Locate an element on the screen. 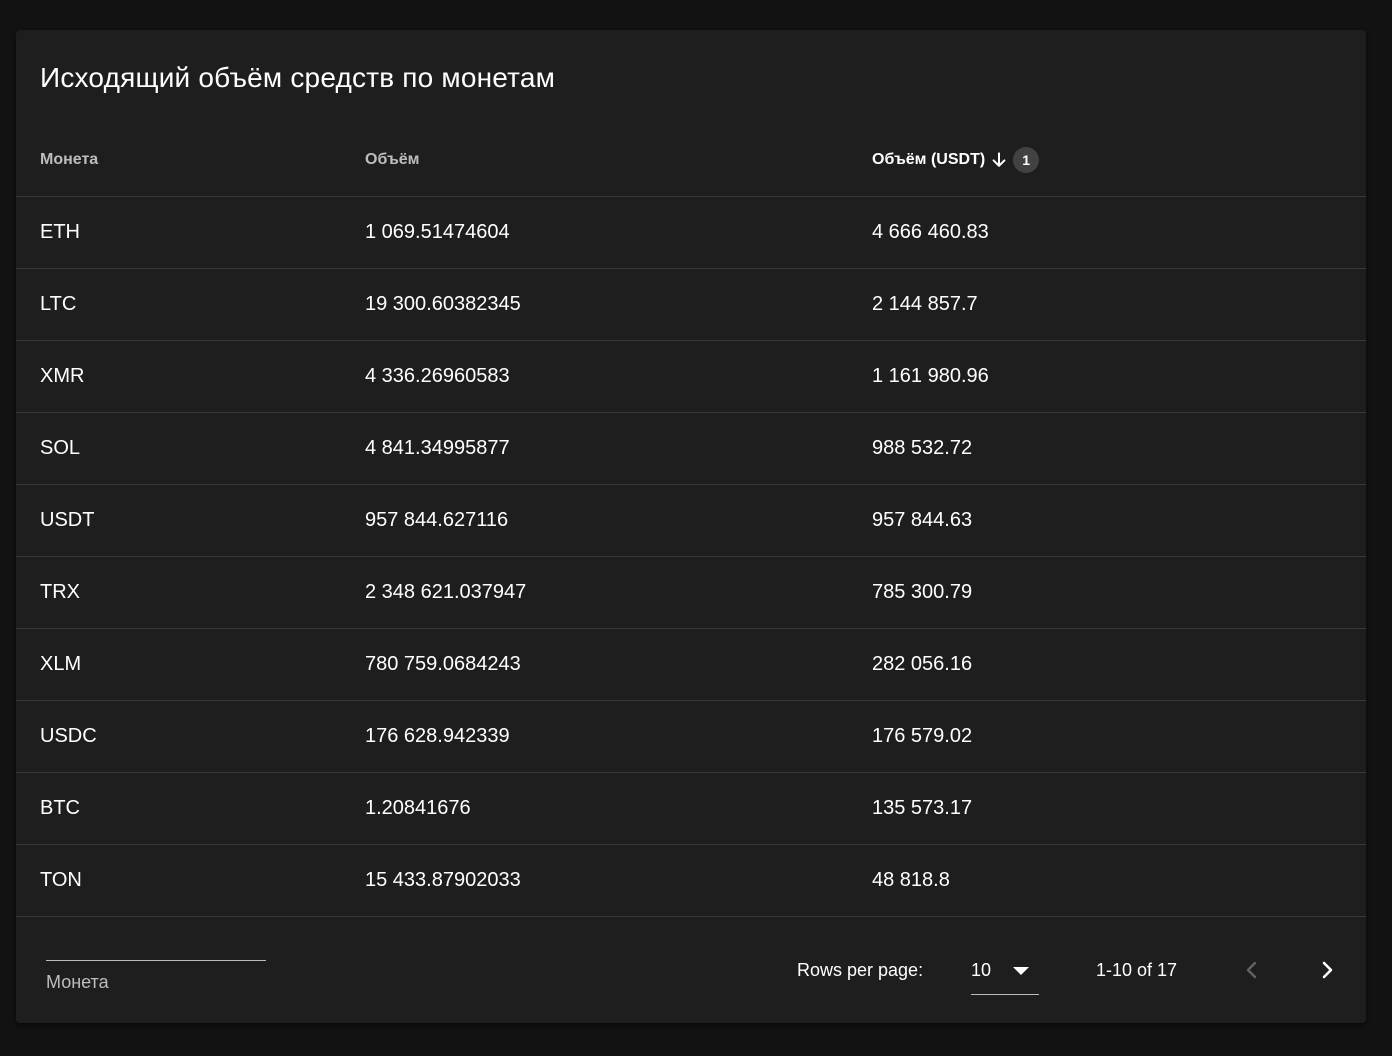 The width and height of the screenshot is (1392, 1056). cell-volume-usdt: 48 818.8 is located at coordinates (1107, 880).